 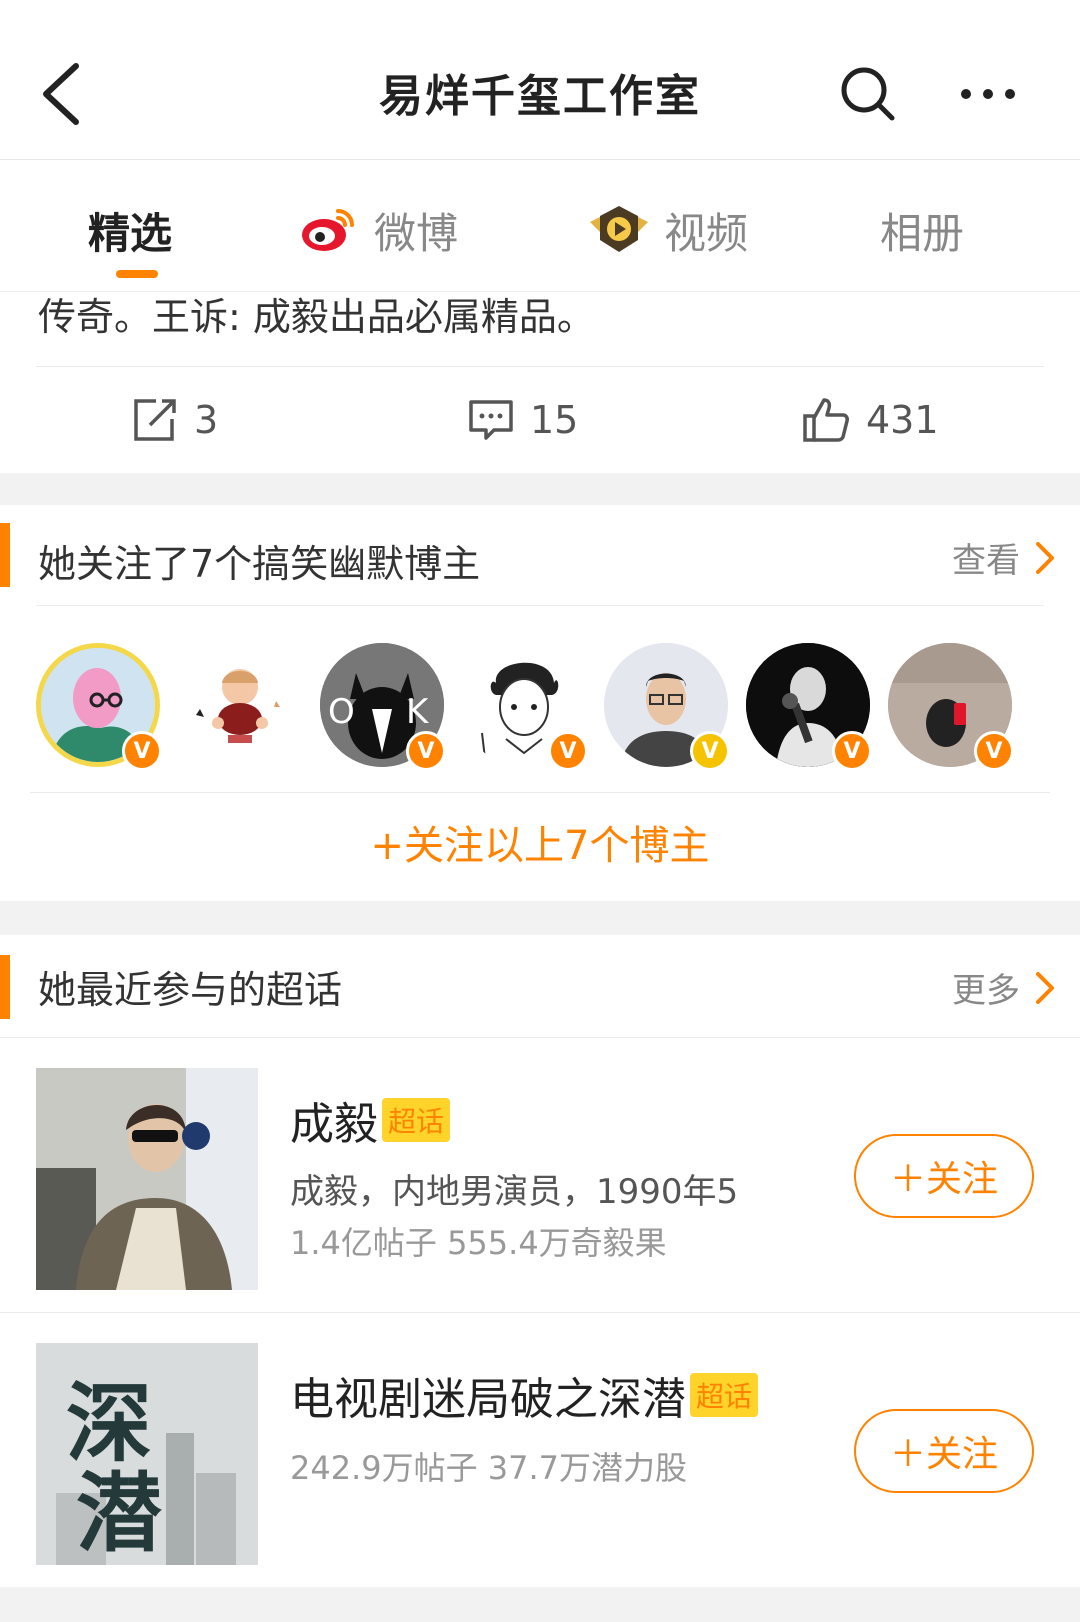 What do you see at coordinates (316, 317) in the screenshot?
I see `post-text: 传奇。王诉: 成毅出品必属精品。` at bounding box center [316, 317].